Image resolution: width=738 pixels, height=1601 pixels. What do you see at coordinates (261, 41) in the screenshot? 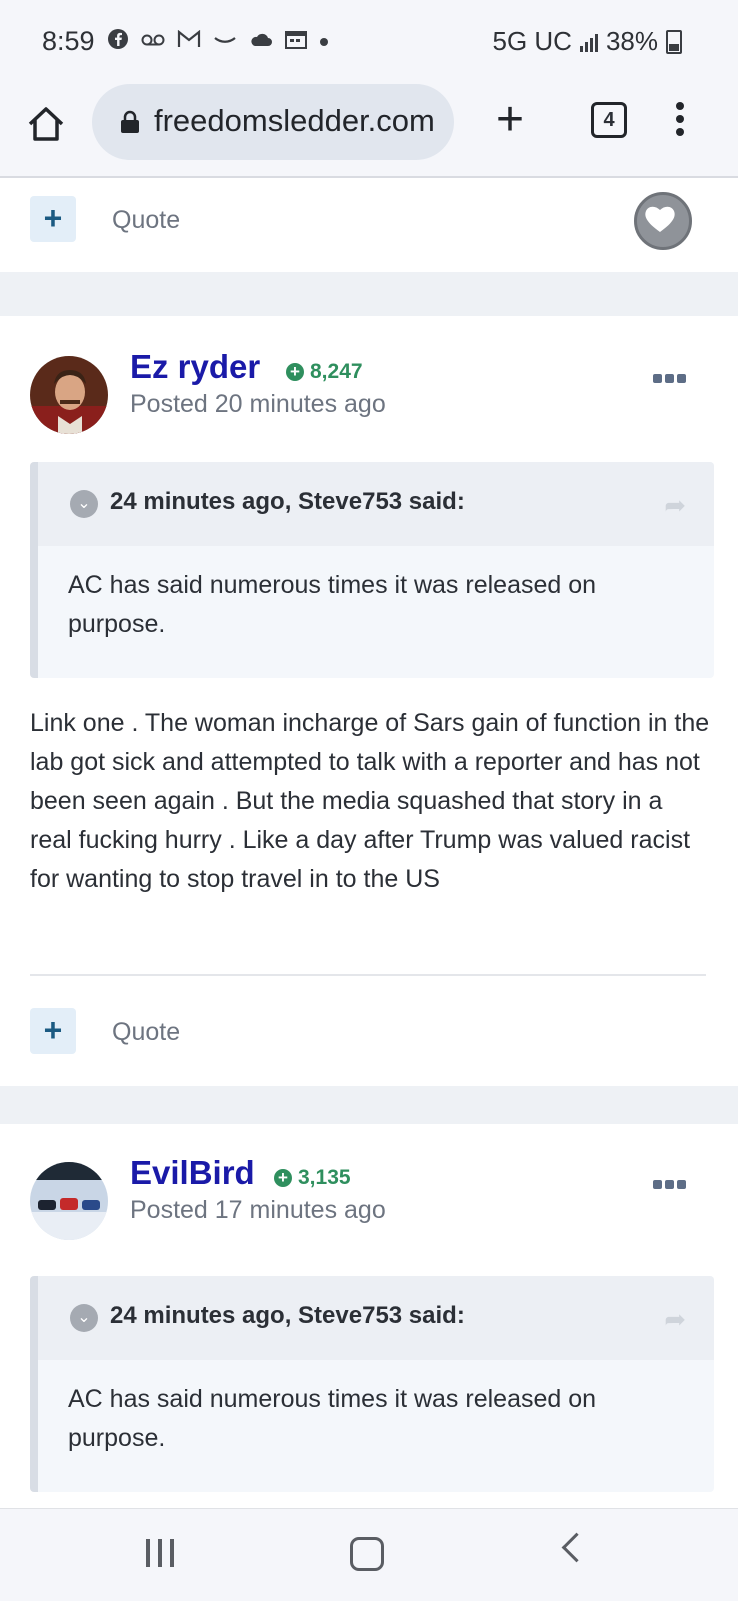
I see `cloud-icon` at bounding box center [261, 41].